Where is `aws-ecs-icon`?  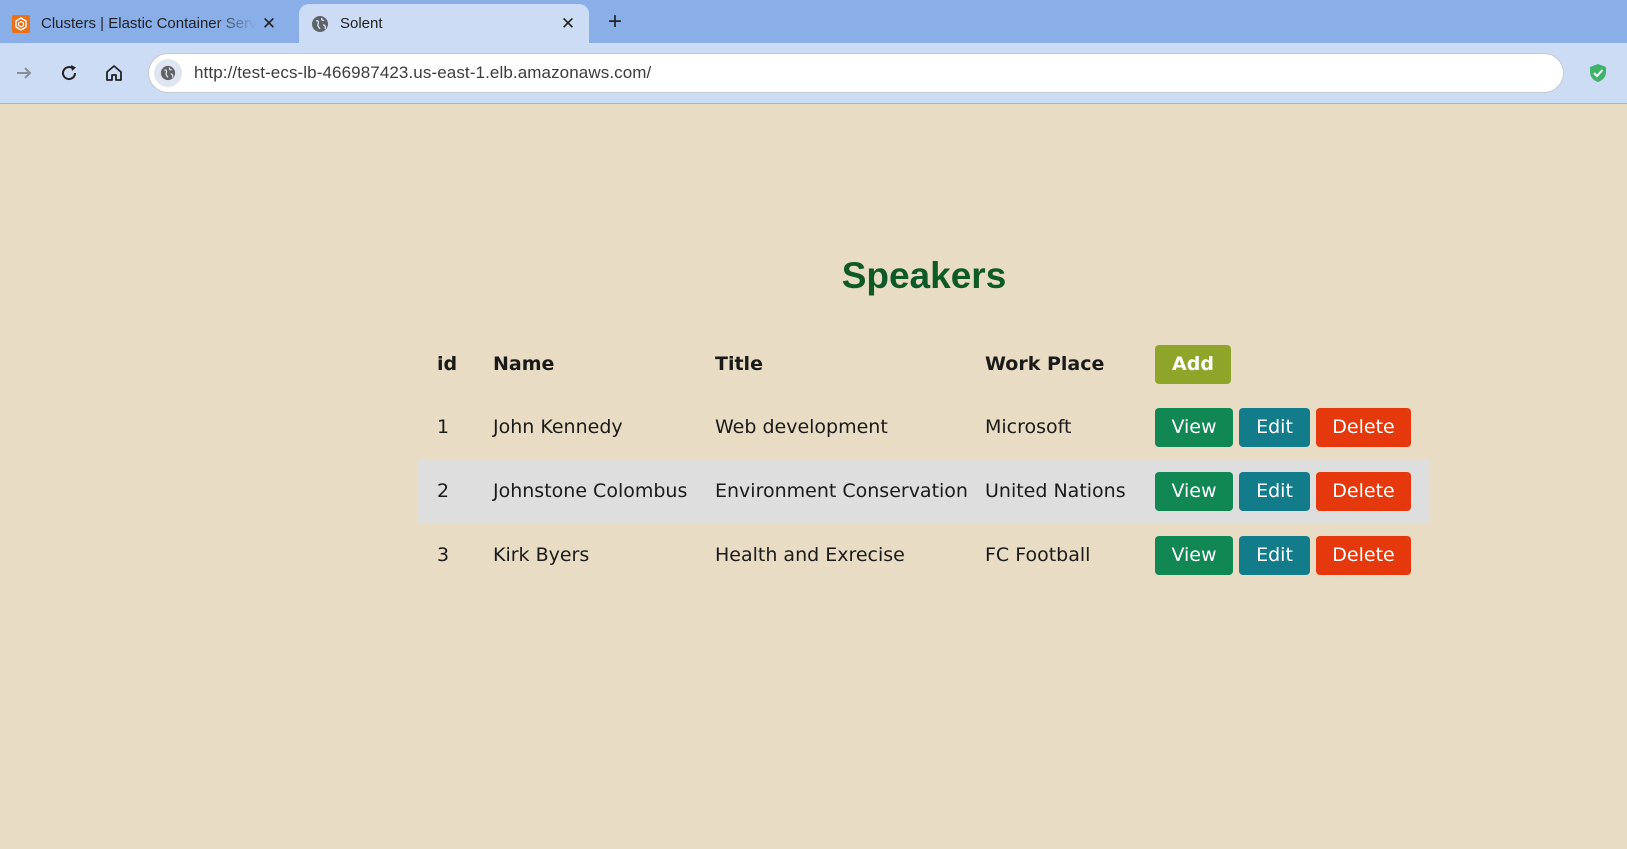 aws-ecs-icon is located at coordinates (21, 23).